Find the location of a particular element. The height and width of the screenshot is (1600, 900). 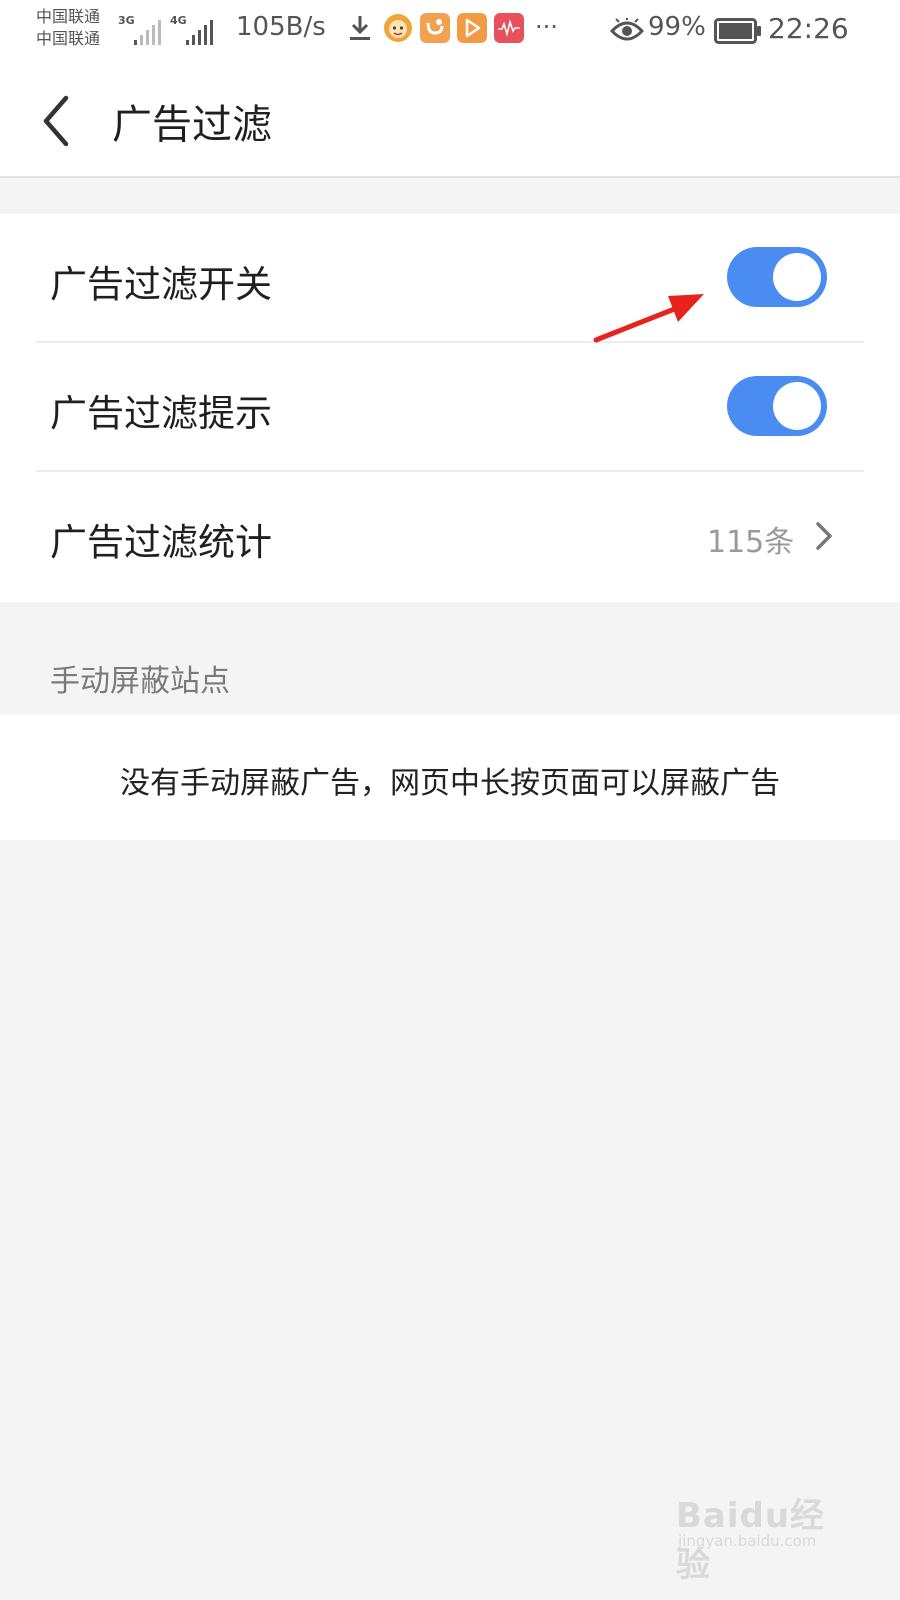

setting-label: 广告过滤统计 is located at coordinates (161, 542).